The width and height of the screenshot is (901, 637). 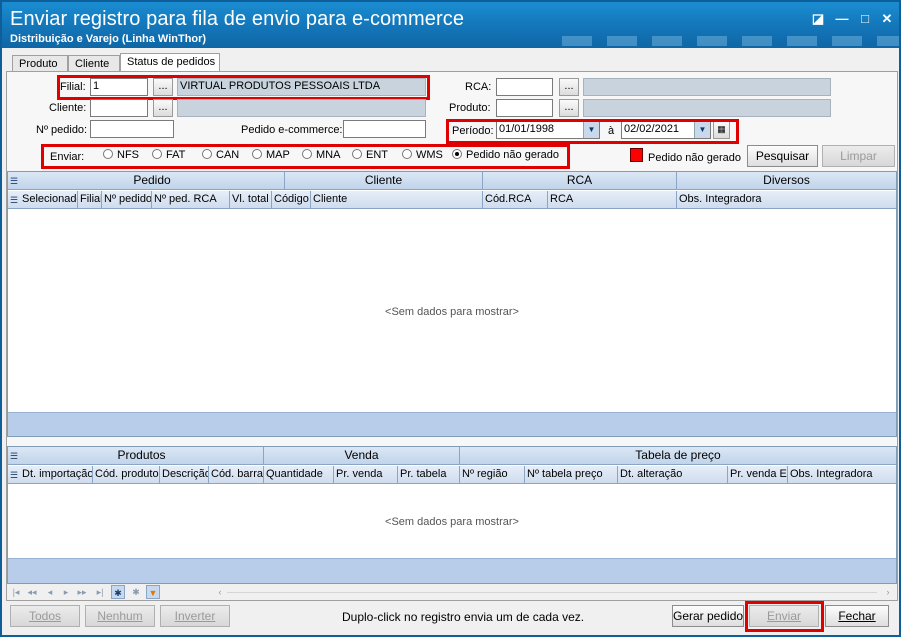 I want to click on band-produtos: Produtos, so click(x=142, y=456).